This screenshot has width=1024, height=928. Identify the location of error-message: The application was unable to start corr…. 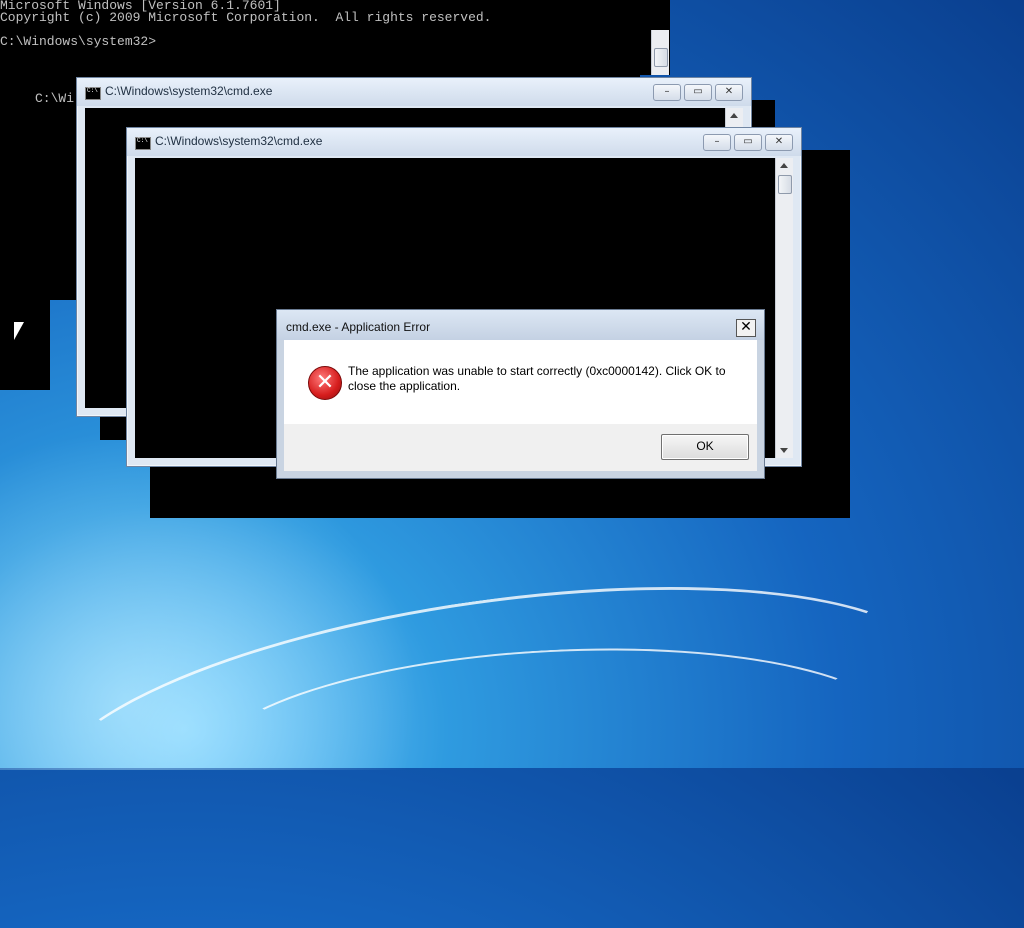
(537, 378).